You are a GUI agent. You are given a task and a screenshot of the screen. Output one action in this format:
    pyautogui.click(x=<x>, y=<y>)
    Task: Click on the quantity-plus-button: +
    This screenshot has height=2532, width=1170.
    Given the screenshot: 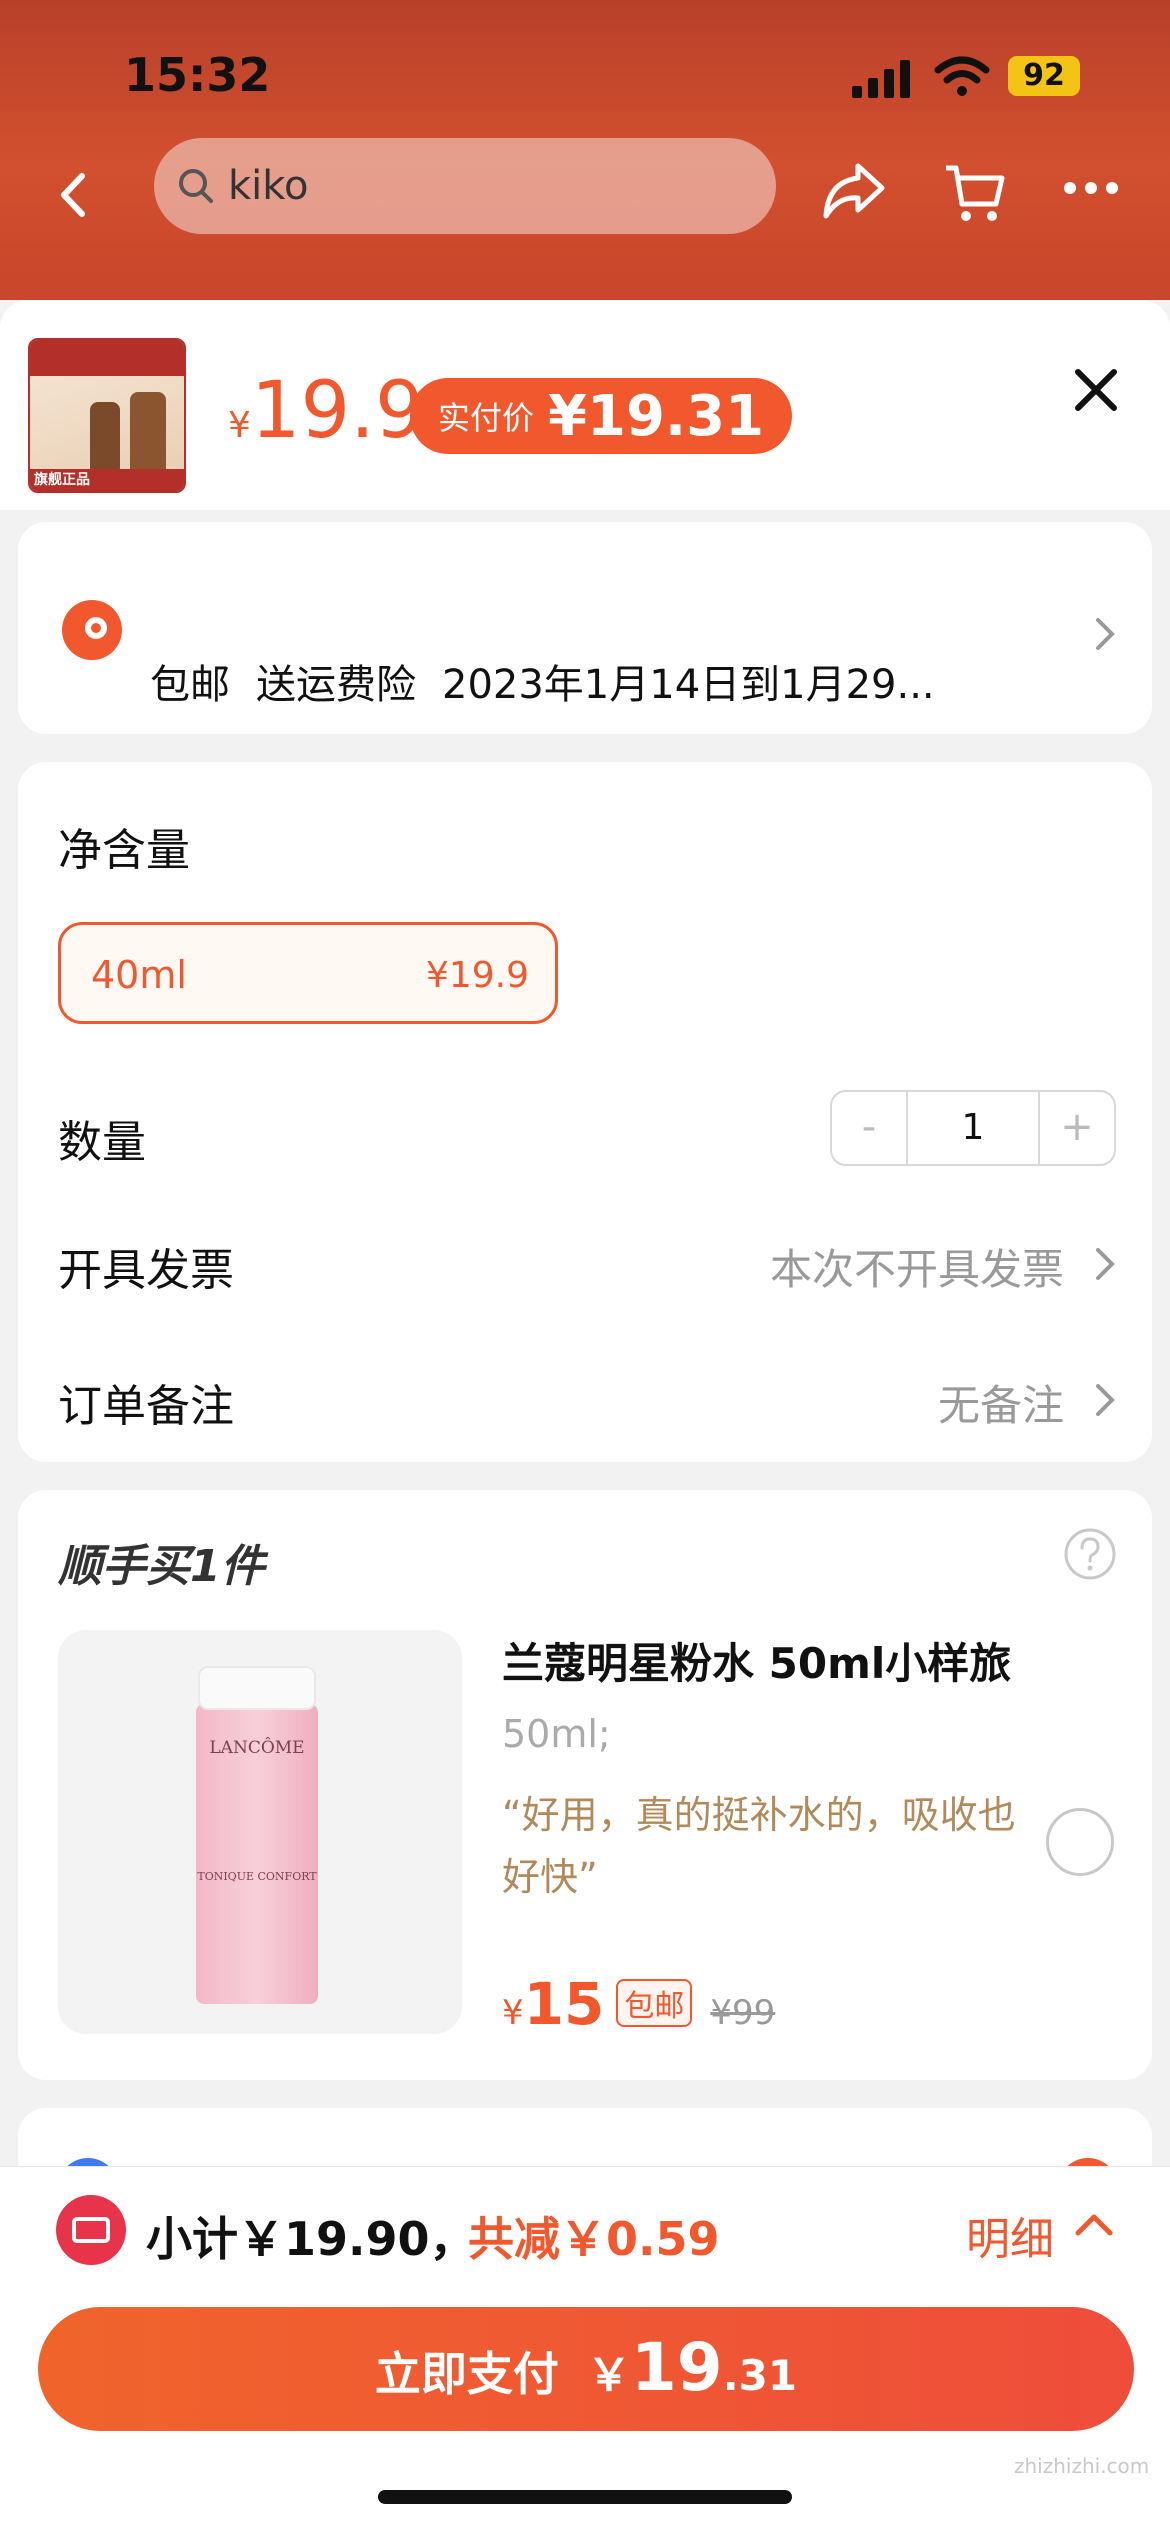 What is the action you would take?
    pyautogui.click(x=1077, y=1128)
    